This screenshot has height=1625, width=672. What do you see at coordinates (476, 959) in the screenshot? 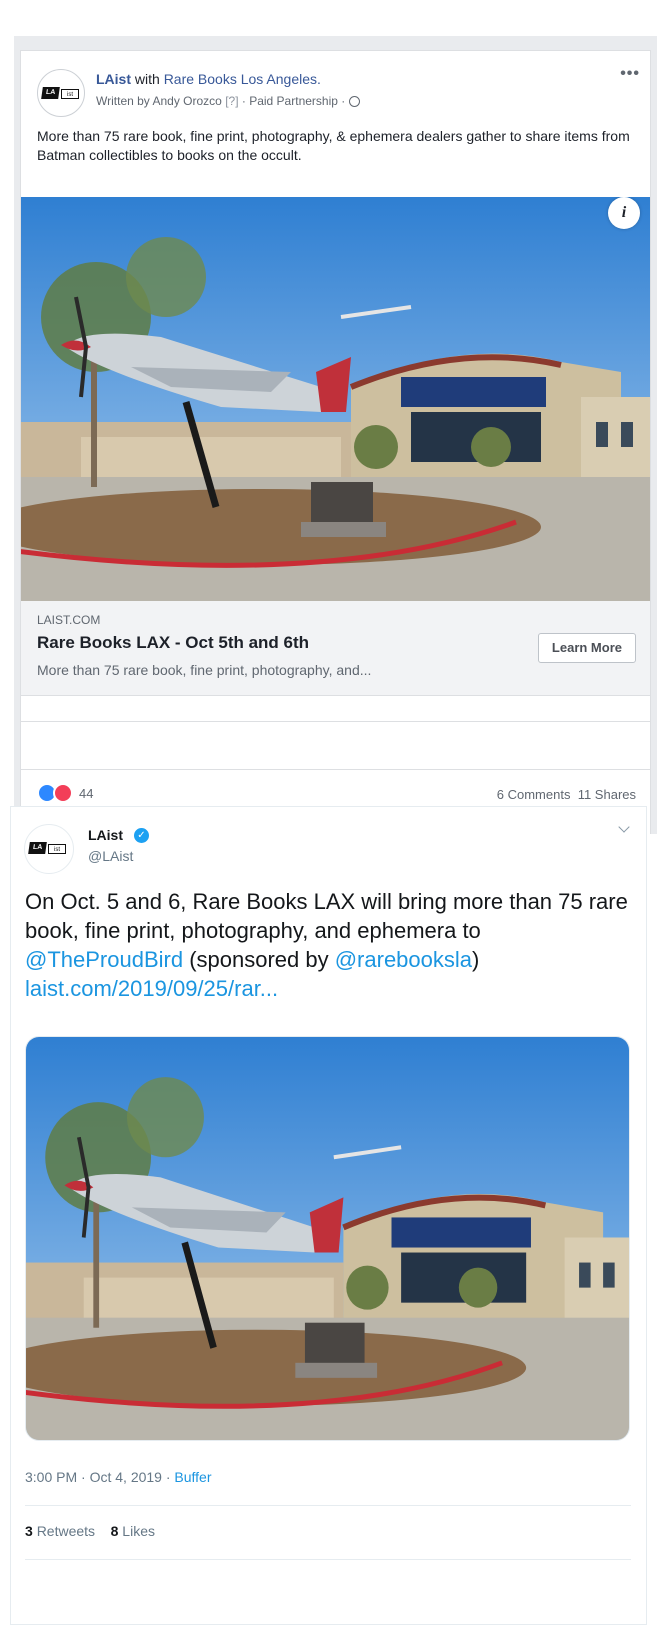
I see `tweet-text-part: )` at bounding box center [476, 959].